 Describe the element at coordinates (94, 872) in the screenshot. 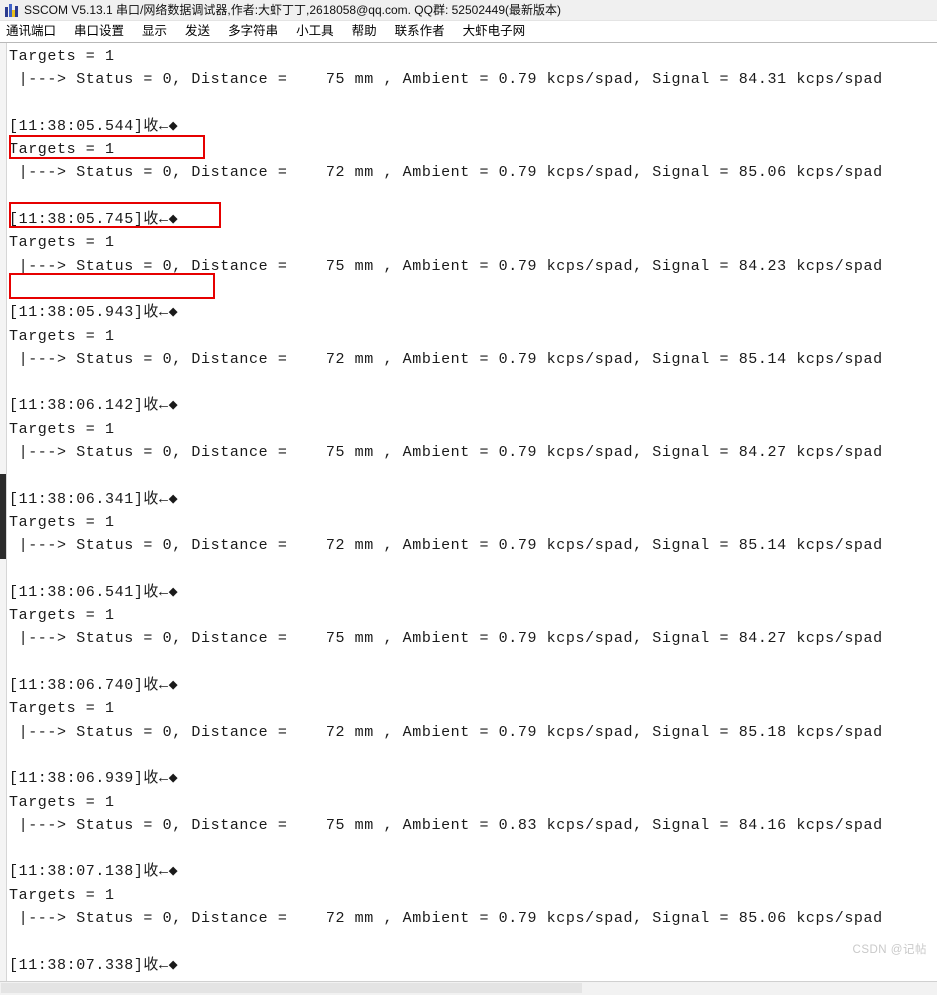

I see `console-timestamp-line: [11:38:07.138]收←◆` at that location.